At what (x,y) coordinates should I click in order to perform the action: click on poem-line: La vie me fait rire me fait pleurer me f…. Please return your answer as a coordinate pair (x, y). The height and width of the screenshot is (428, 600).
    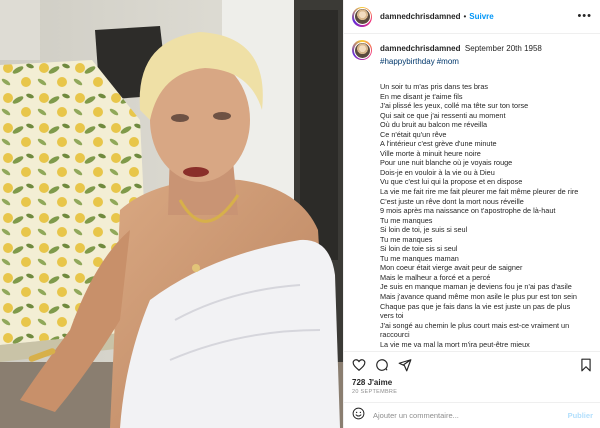
    Looking at the image, I should click on (479, 192).